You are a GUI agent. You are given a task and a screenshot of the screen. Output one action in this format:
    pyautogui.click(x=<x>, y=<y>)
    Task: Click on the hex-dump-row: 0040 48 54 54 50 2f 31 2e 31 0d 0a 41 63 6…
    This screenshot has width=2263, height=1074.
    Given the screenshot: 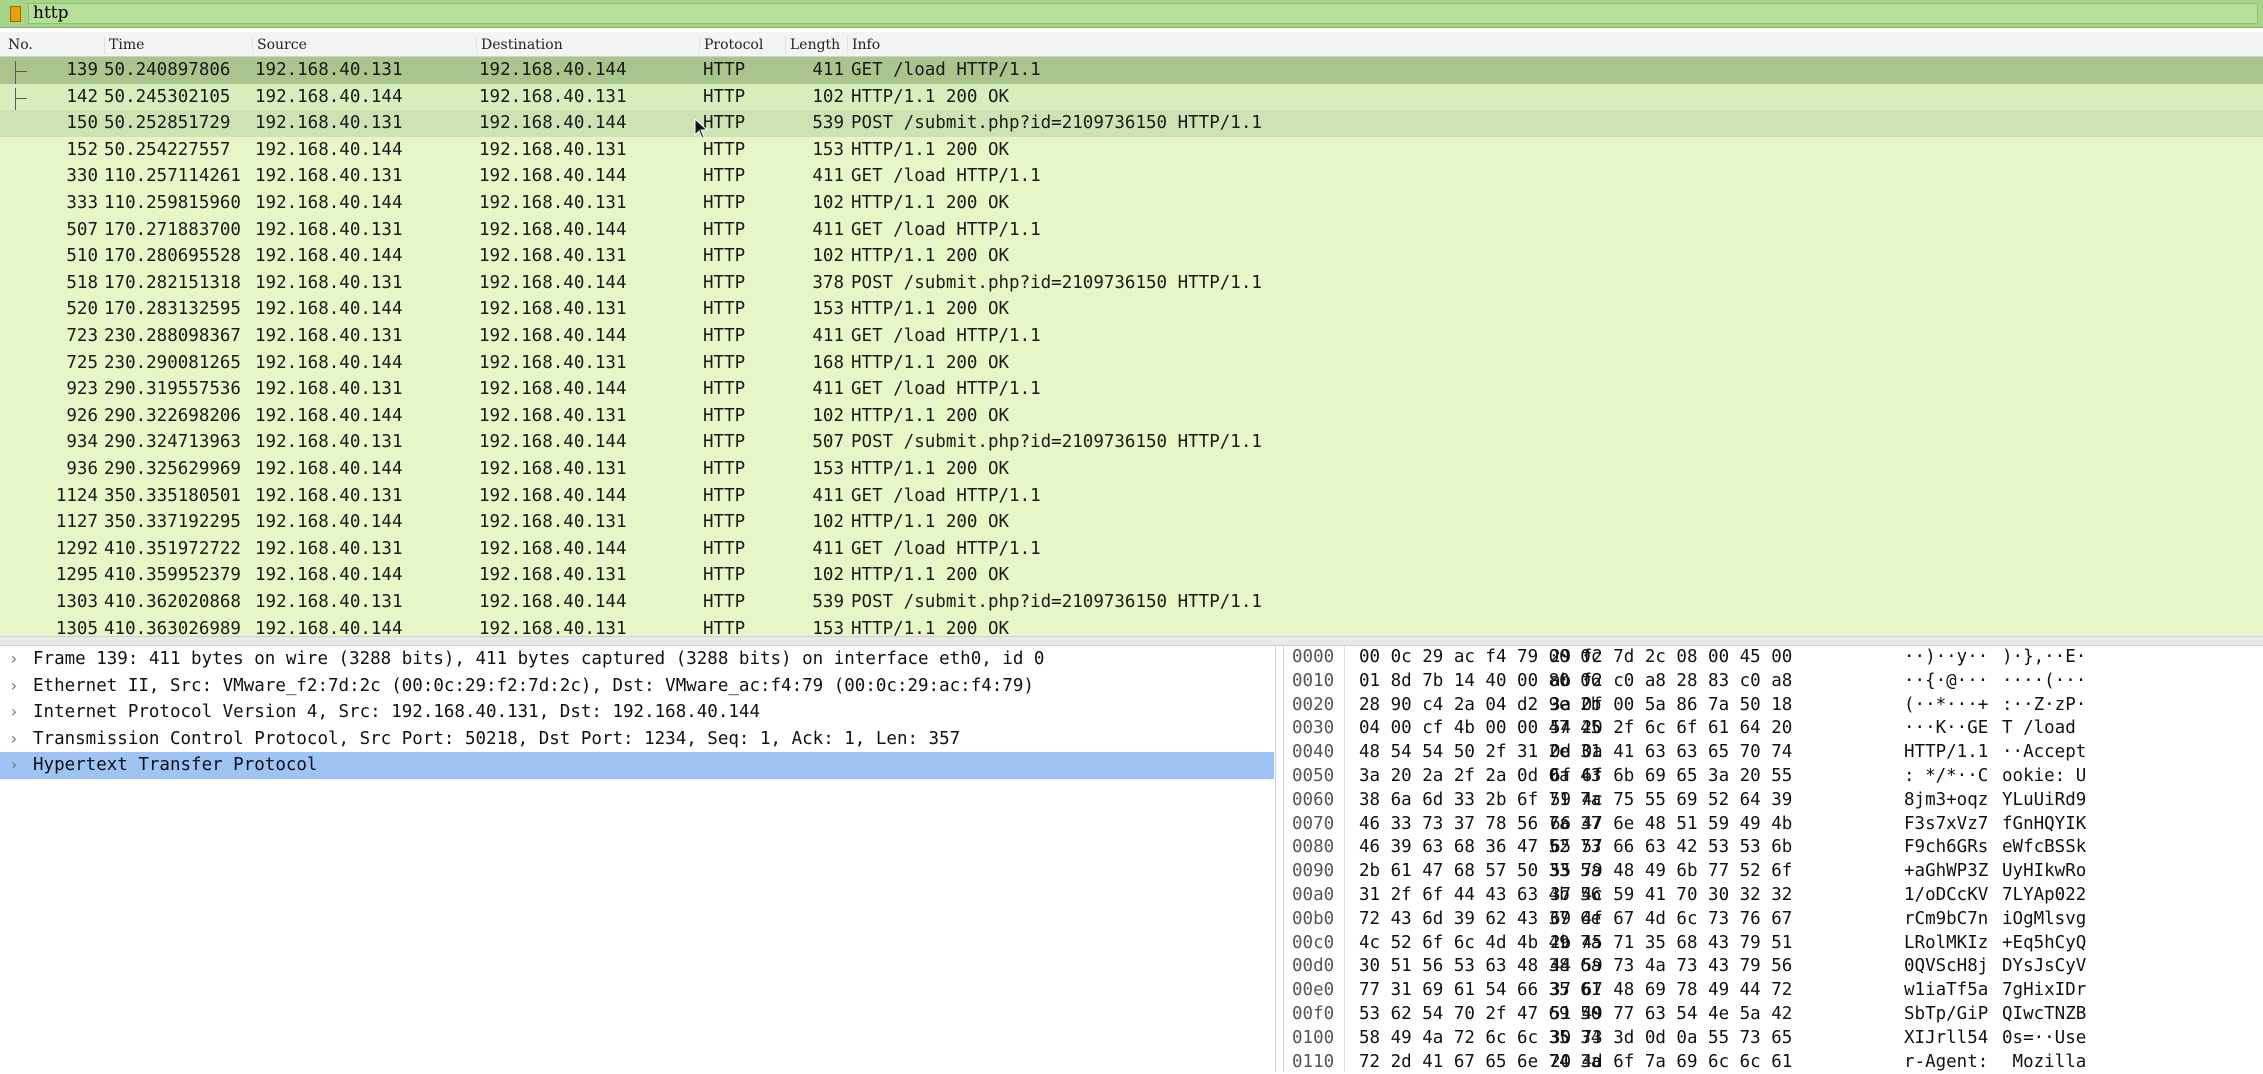 What is the action you would take?
    pyautogui.click(x=1773, y=753)
    